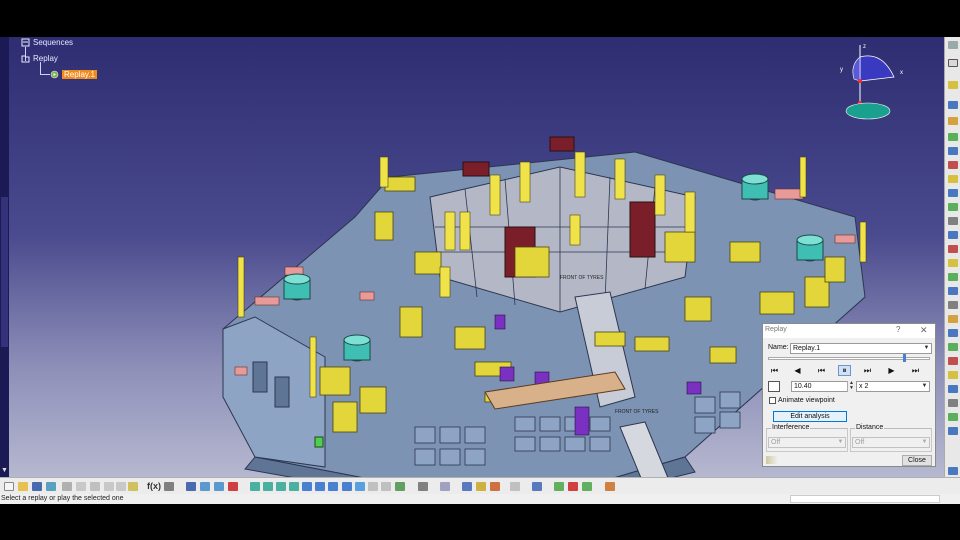 The width and height of the screenshot is (960, 540). I want to click on right-toolbar, so click(952, 257).